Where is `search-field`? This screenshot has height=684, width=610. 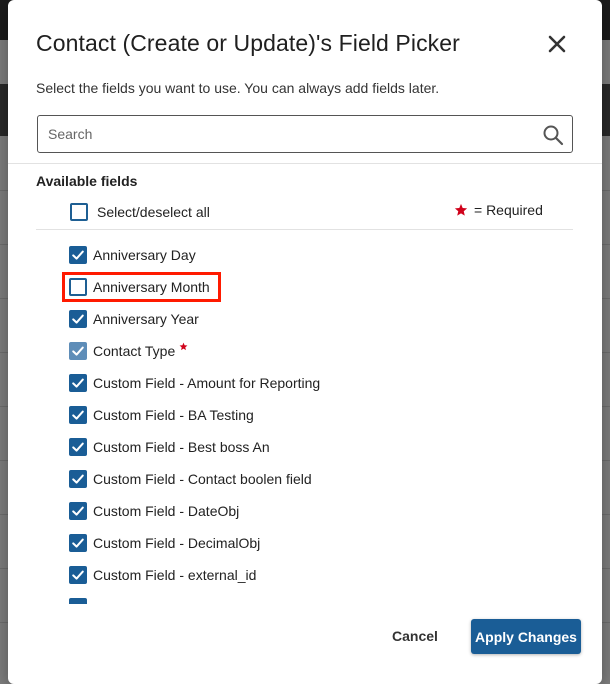 search-field is located at coordinates (305, 134).